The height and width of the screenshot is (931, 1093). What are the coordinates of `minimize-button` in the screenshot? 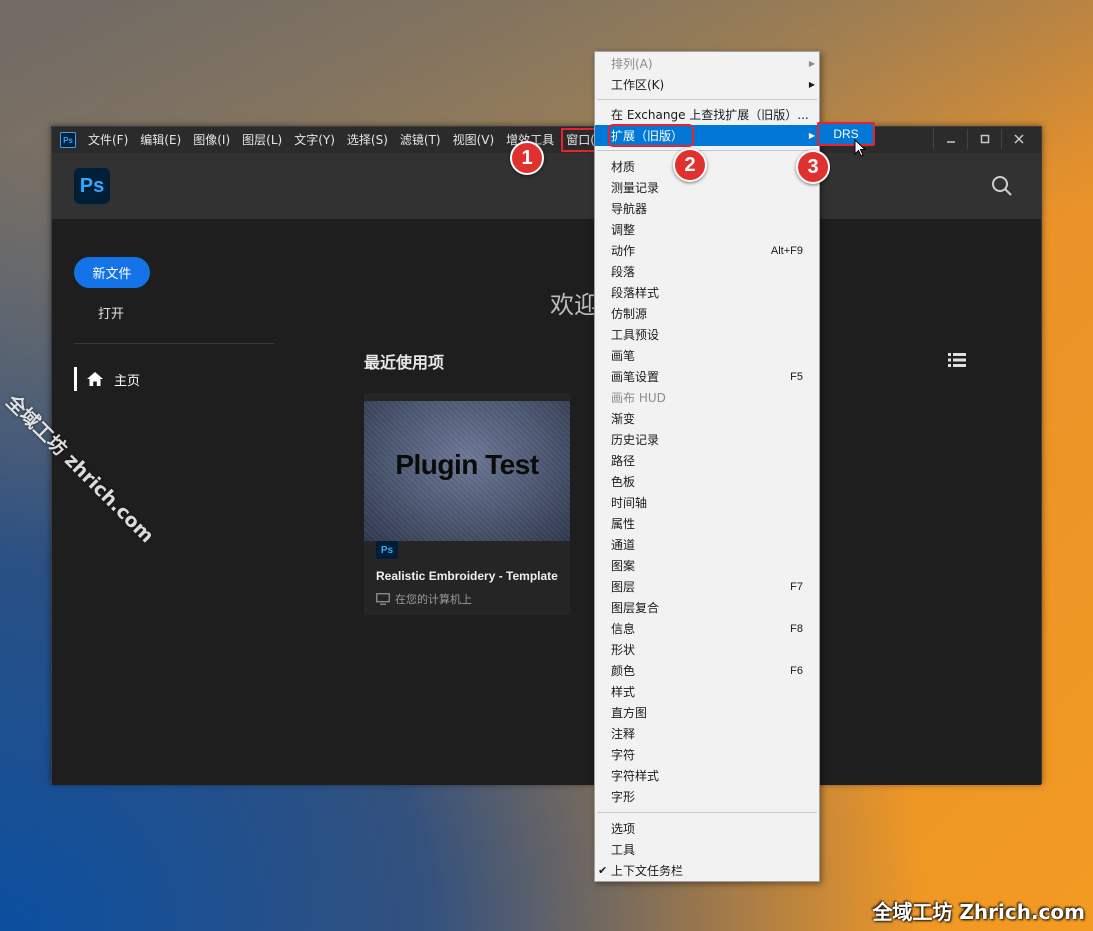 It's located at (950, 139).